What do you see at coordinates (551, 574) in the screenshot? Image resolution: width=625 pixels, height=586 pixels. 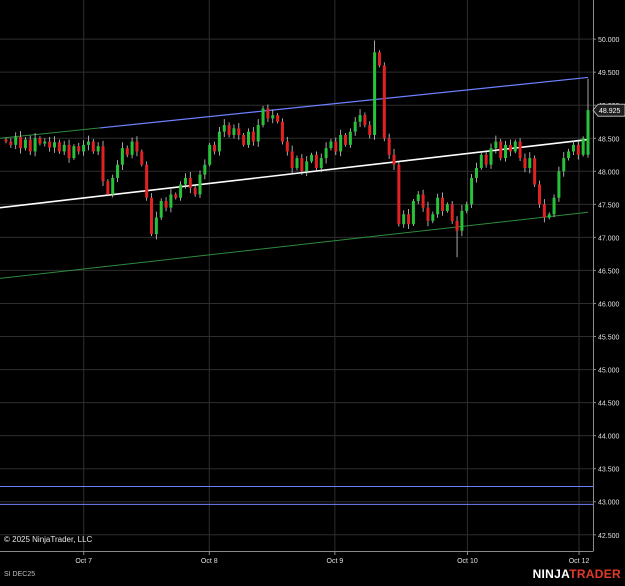 I see `logo-main: NINJA` at bounding box center [551, 574].